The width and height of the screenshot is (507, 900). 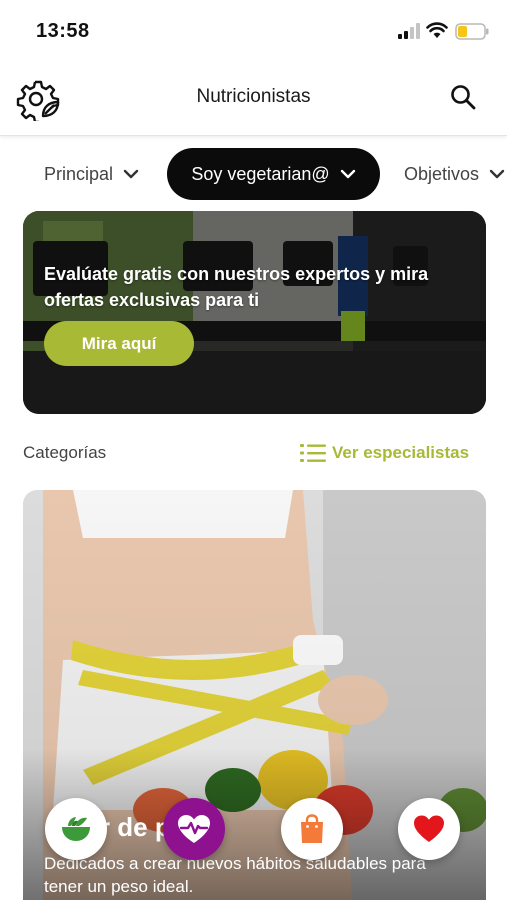 I want to click on favorites-button, so click(x=429, y=829).